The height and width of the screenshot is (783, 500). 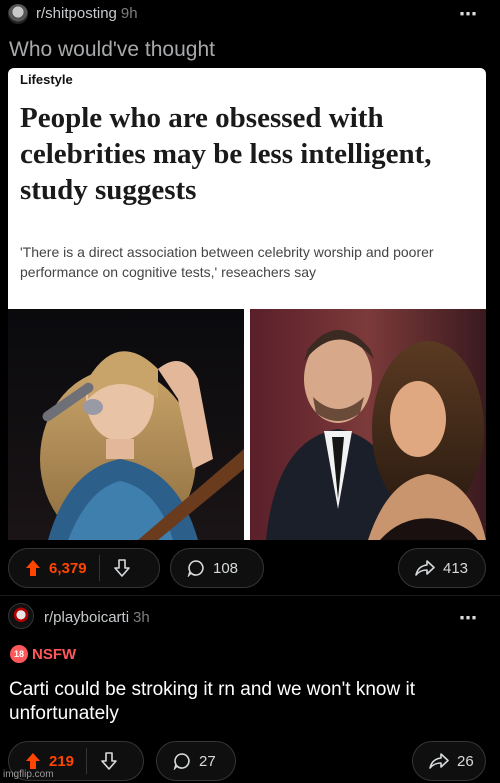 What do you see at coordinates (68, 568) in the screenshot?
I see `upvote-count: 6,379` at bounding box center [68, 568].